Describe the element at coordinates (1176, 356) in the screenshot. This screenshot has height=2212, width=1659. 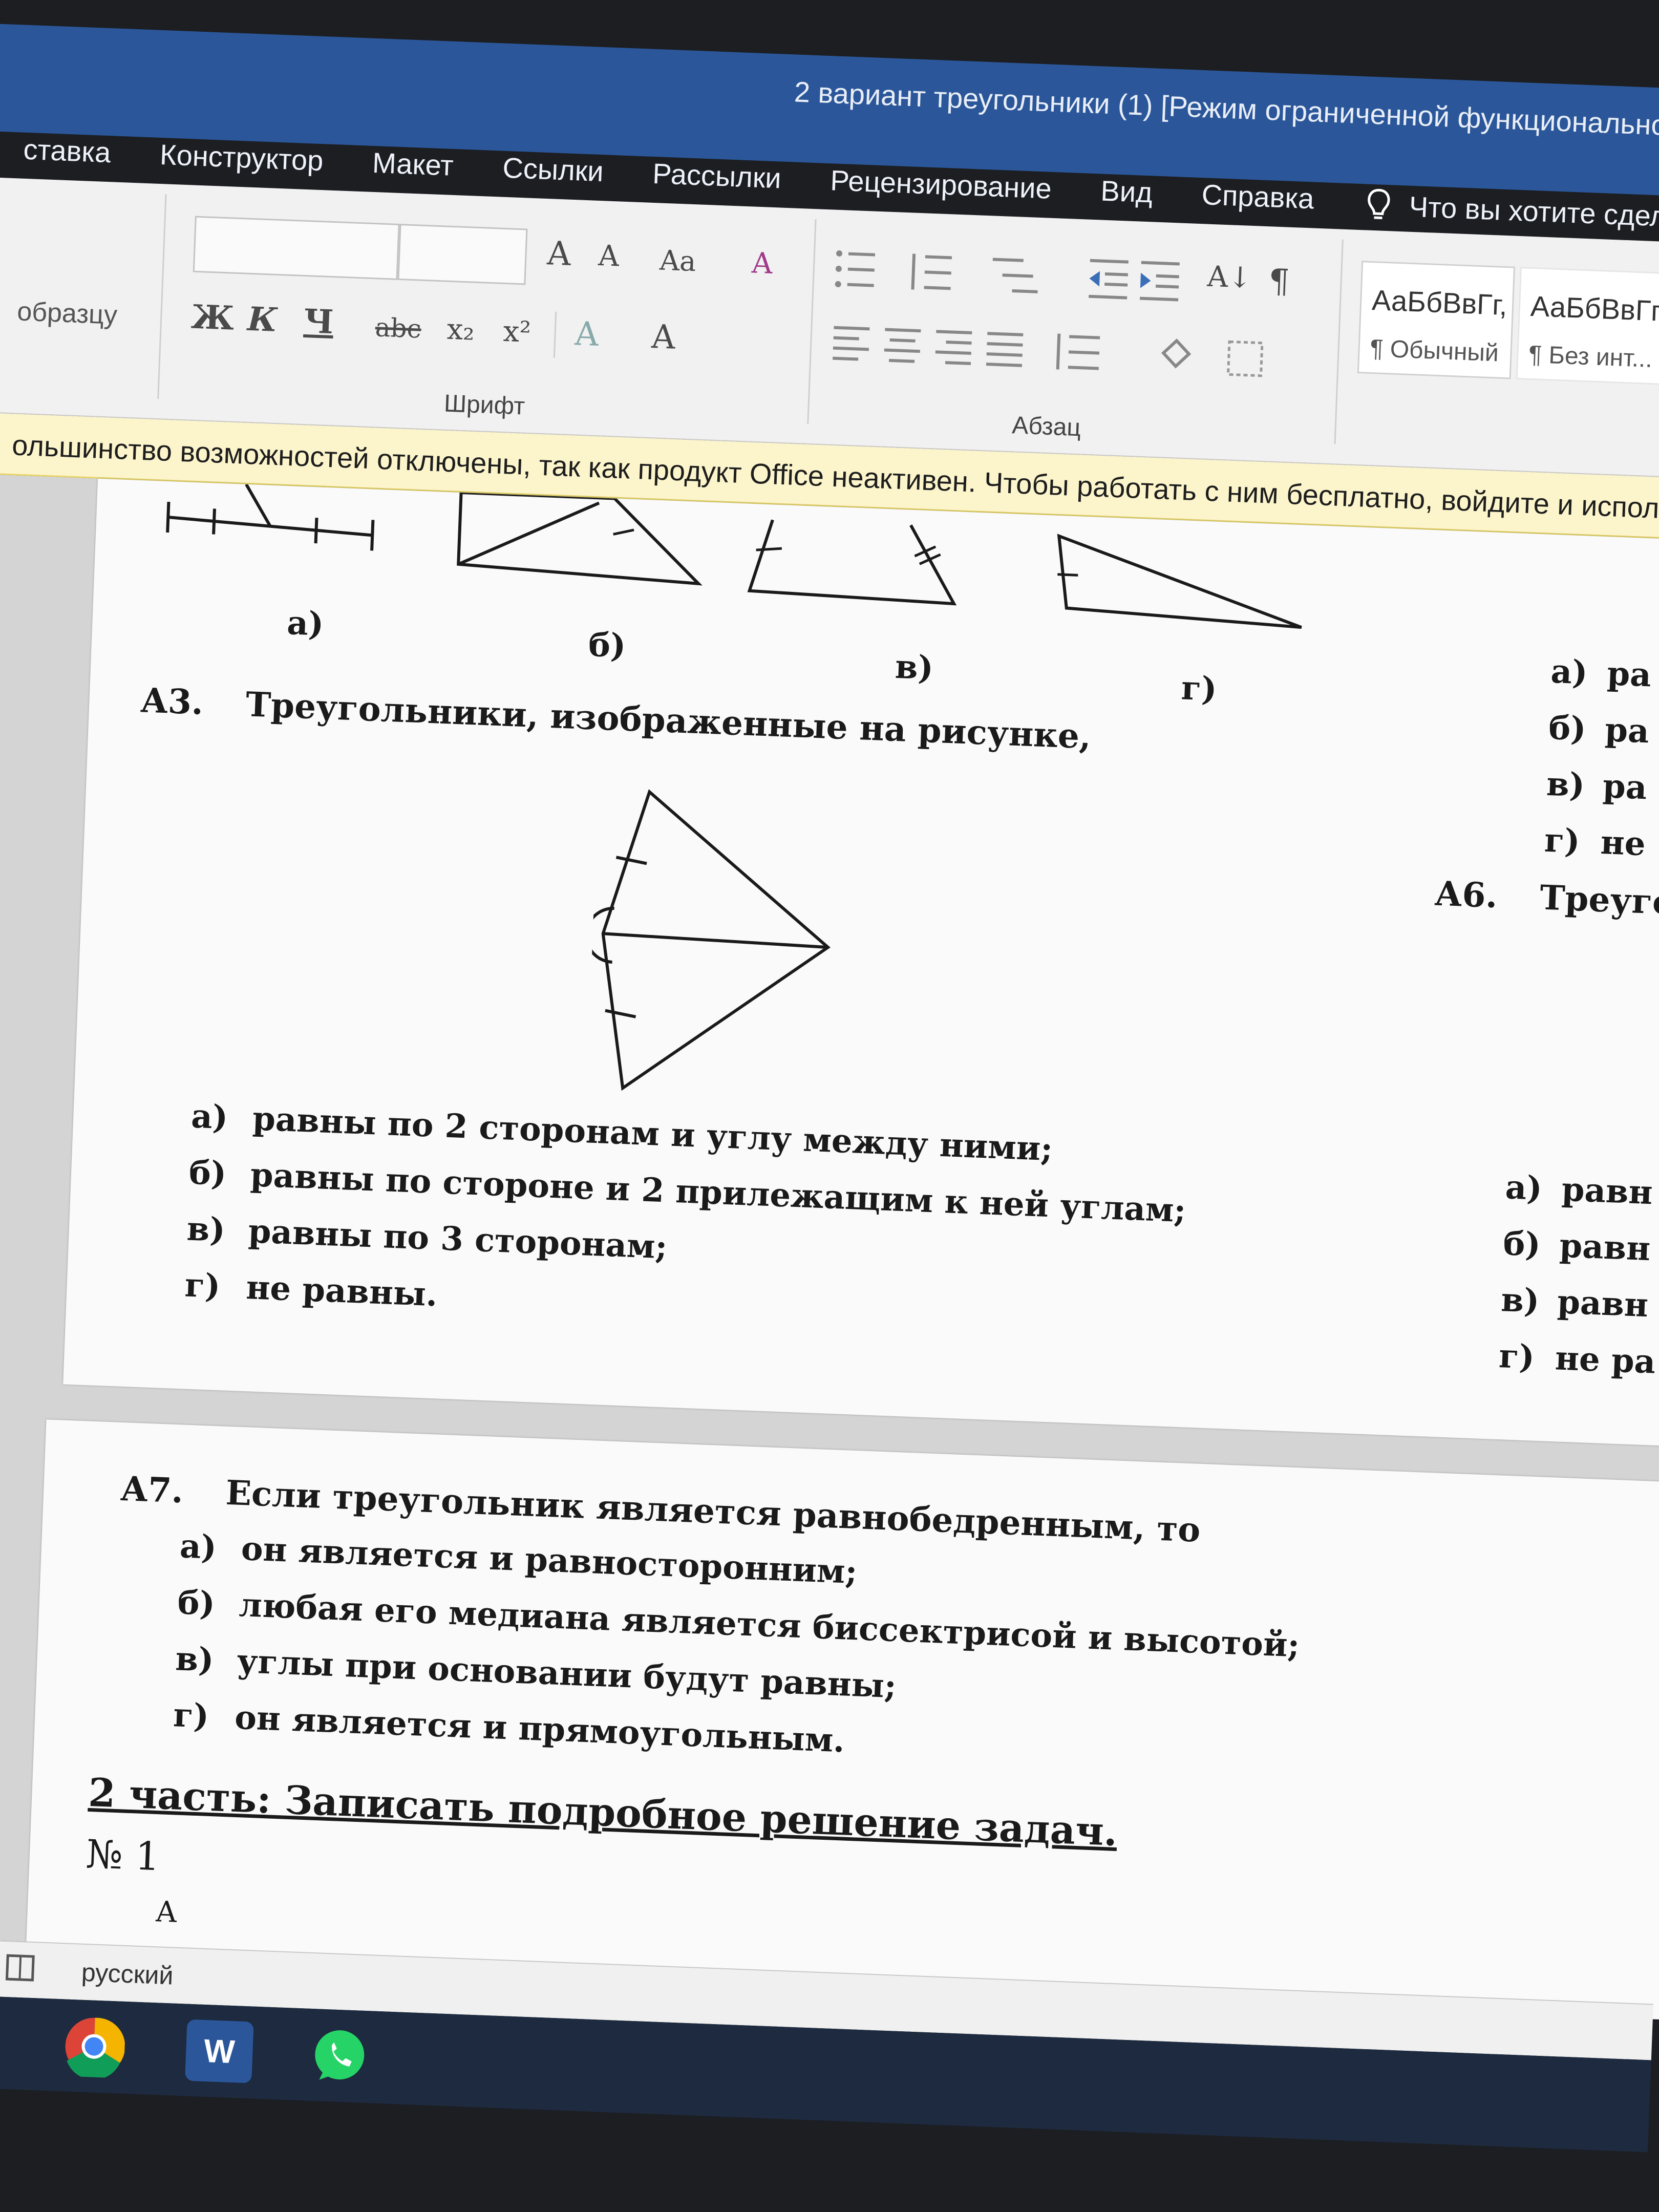
I see `shading-icon` at that location.